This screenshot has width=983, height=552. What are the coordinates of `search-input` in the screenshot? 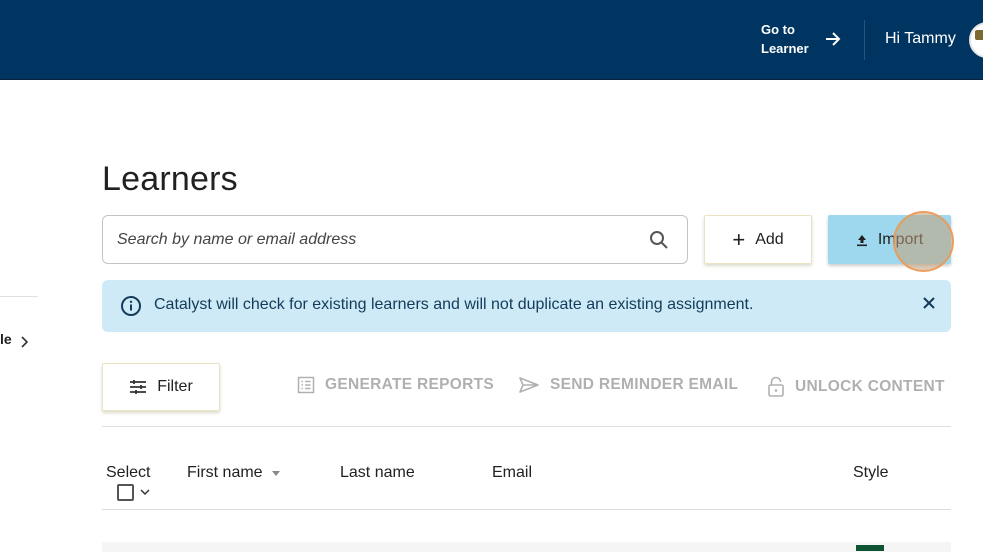 It's located at (363, 239).